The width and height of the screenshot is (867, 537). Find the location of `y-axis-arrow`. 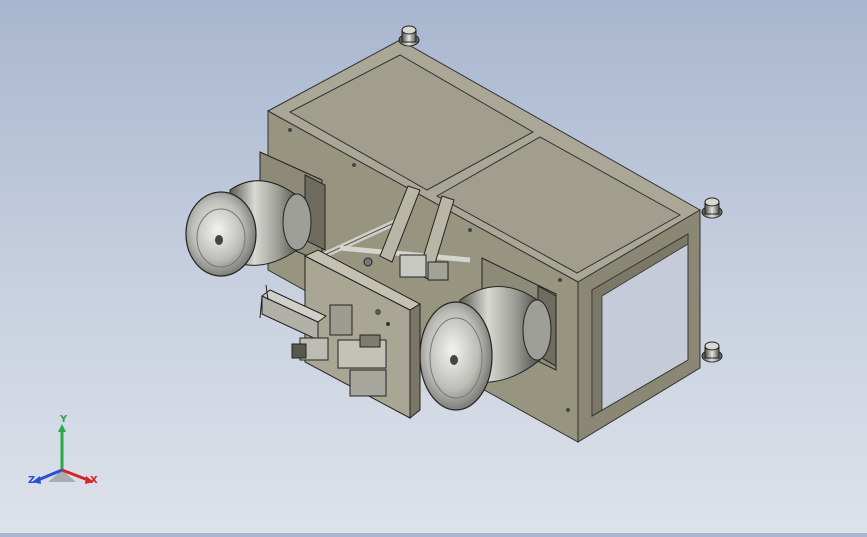

y-axis-arrow is located at coordinates (62, 428).